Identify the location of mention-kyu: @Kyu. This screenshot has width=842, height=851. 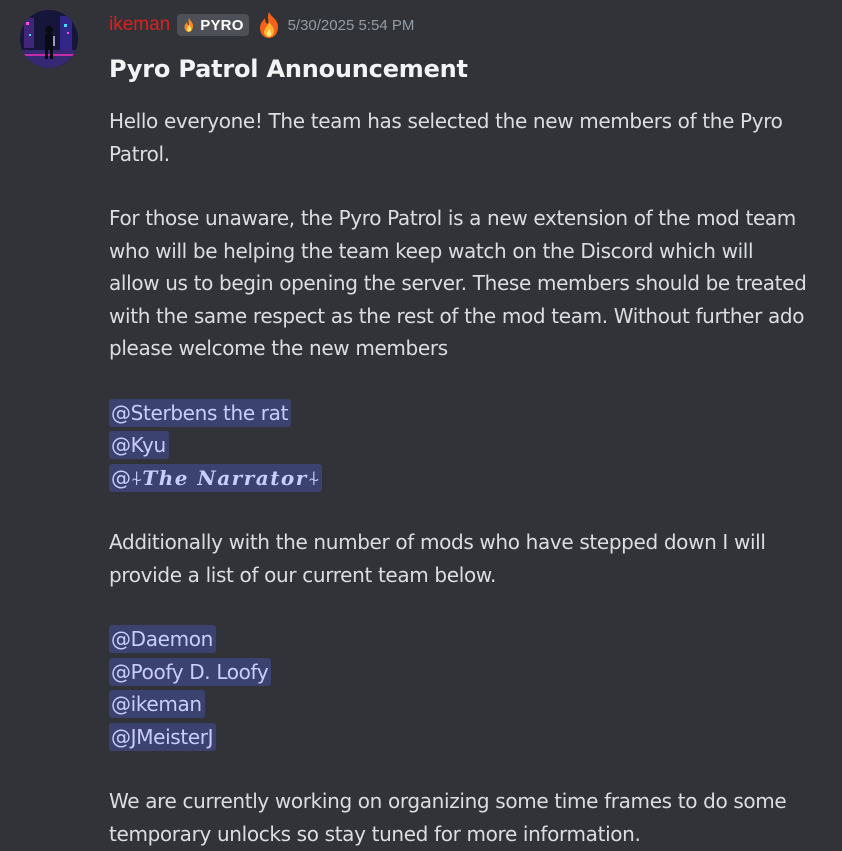
(139, 445).